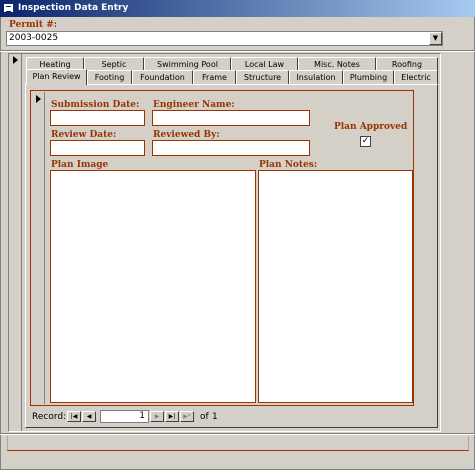 The image size is (475, 470). What do you see at coordinates (337, 64) in the screenshot?
I see `tab-misc-notes: Misc. Notes` at bounding box center [337, 64].